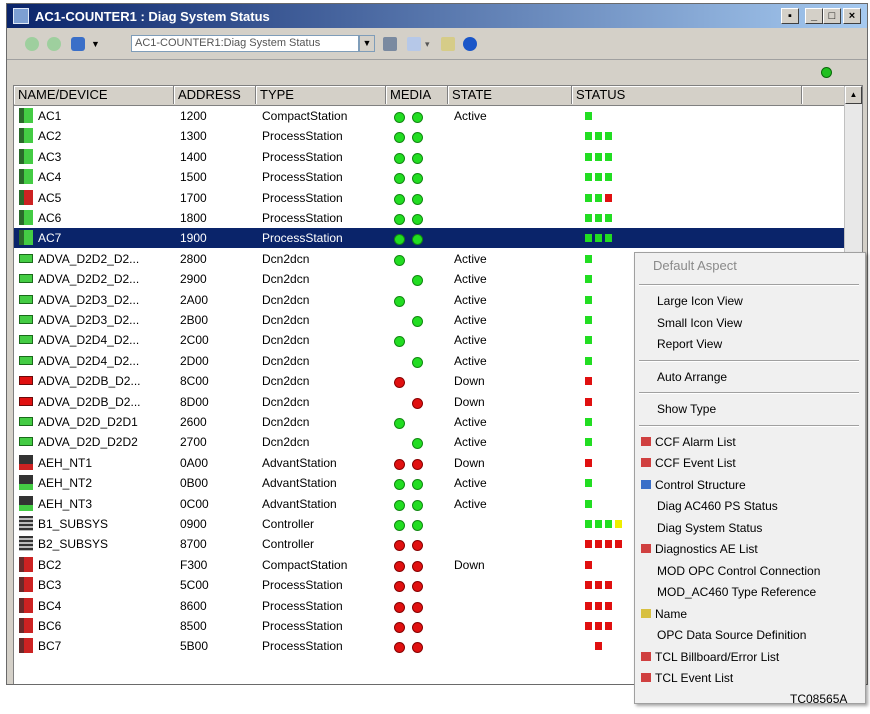  I want to click on device-row-ac5-1700: AC5 1700 ProcessStation, so click(430, 198).